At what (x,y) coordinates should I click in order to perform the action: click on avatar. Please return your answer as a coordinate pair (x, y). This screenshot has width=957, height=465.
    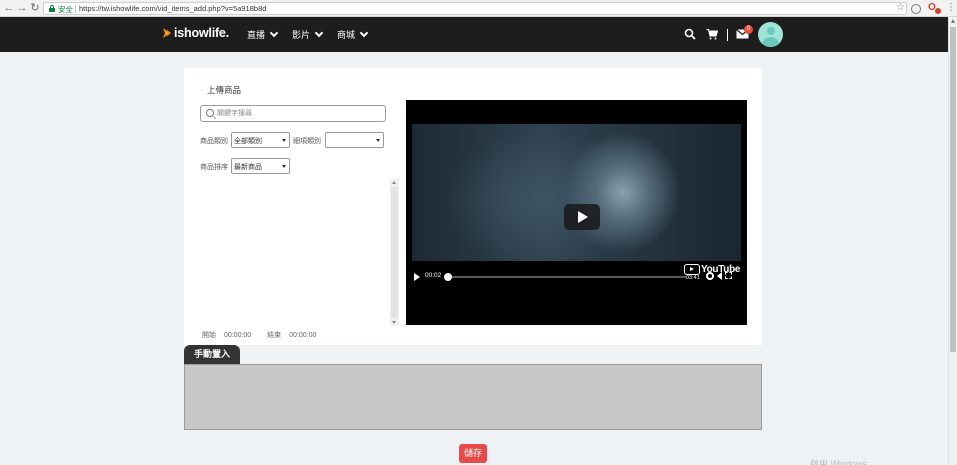
    Looking at the image, I should click on (770, 34).